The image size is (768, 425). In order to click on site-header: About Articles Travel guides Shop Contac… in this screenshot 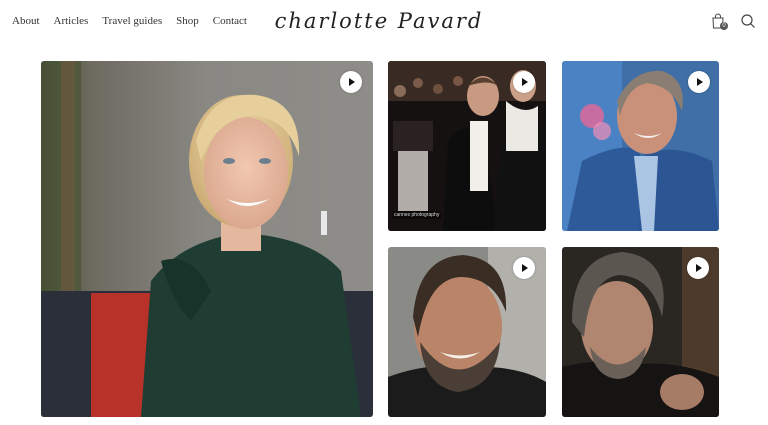, I will do `click(384, 22)`.